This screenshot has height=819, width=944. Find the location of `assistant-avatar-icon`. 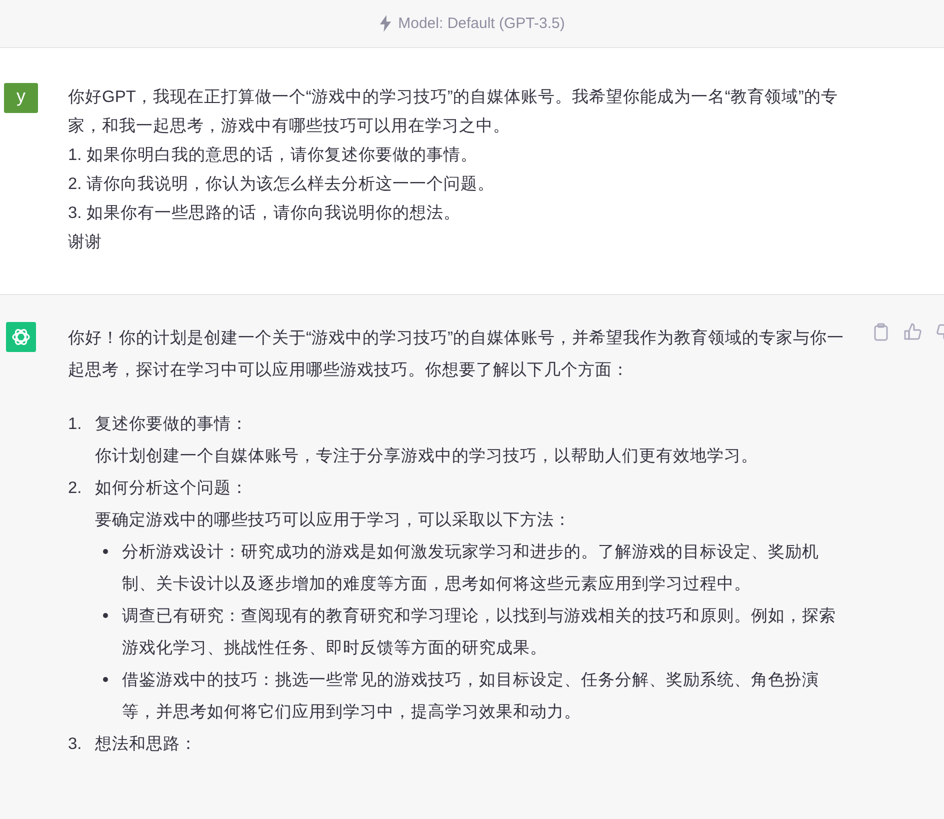

assistant-avatar-icon is located at coordinates (21, 337).